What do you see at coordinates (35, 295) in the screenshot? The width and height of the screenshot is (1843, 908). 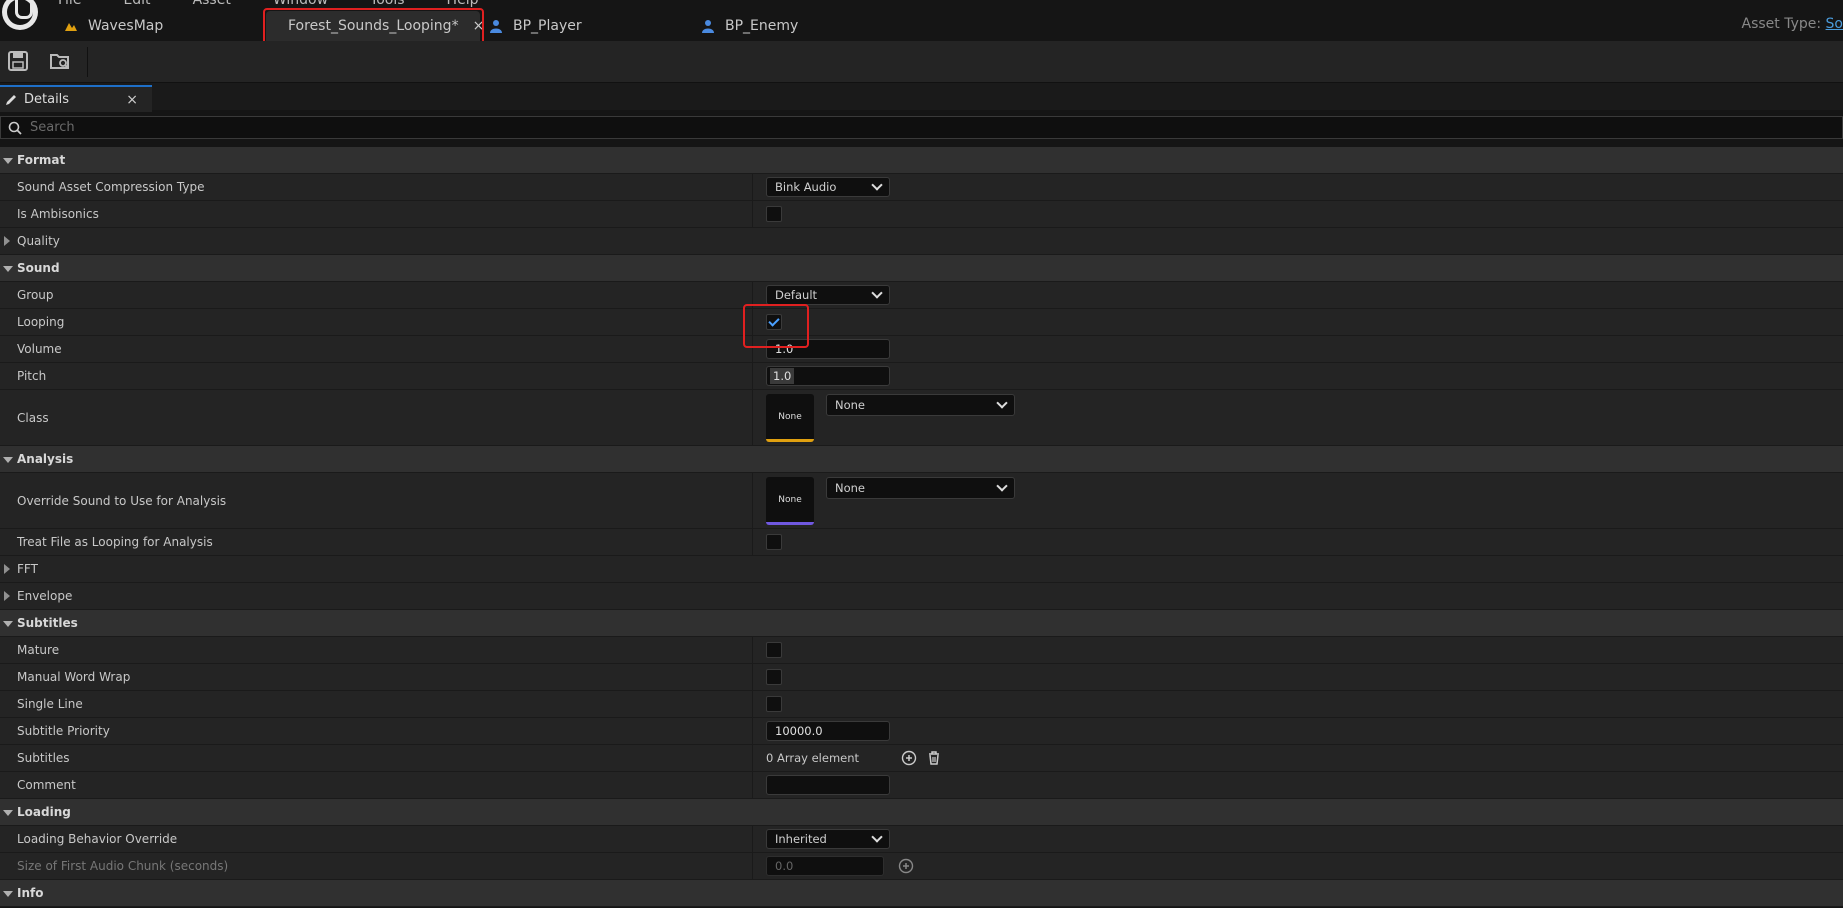 I see `property-label: Group` at bounding box center [35, 295].